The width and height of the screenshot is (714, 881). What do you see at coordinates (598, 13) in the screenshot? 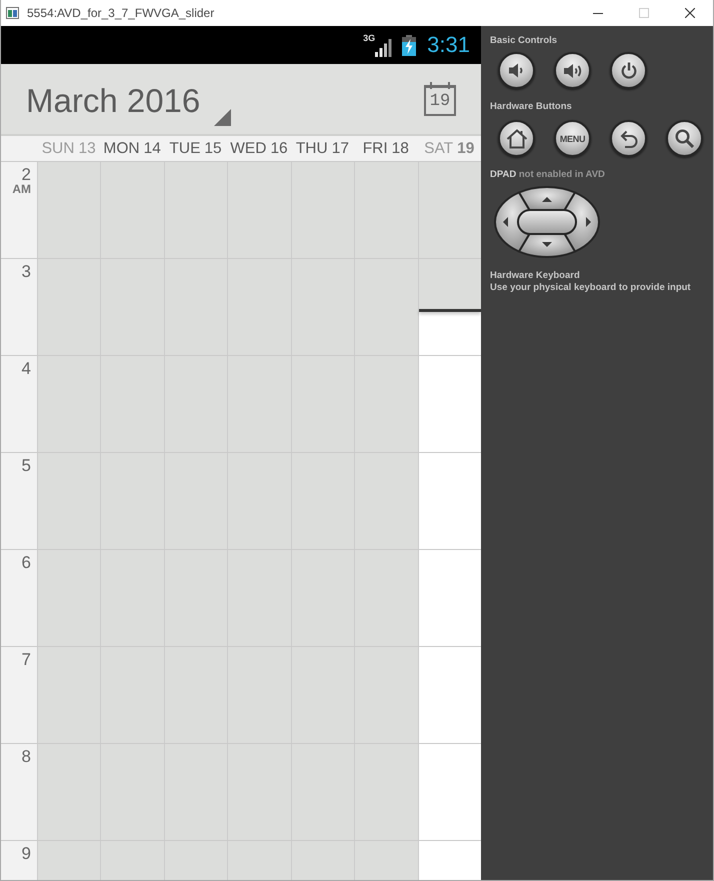
I see `minimize-icon` at bounding box center [598, 13].